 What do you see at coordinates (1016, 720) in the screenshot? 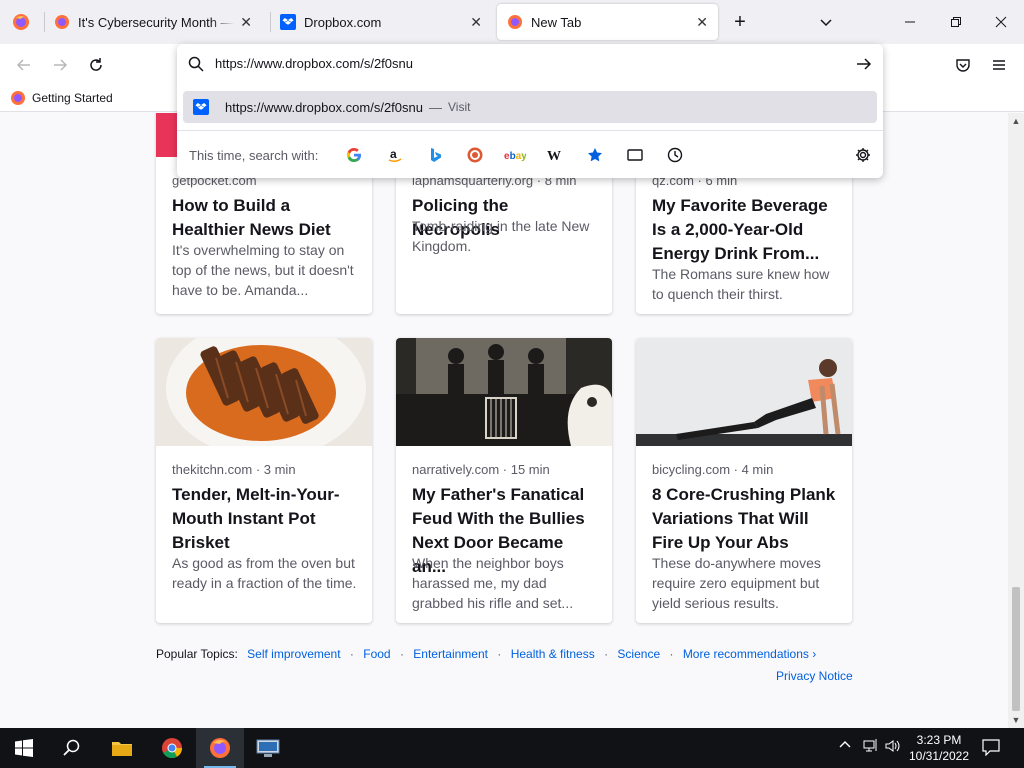
I see `scroll-down-arrow-icon: ▼` at bounding box center [1016, 720].